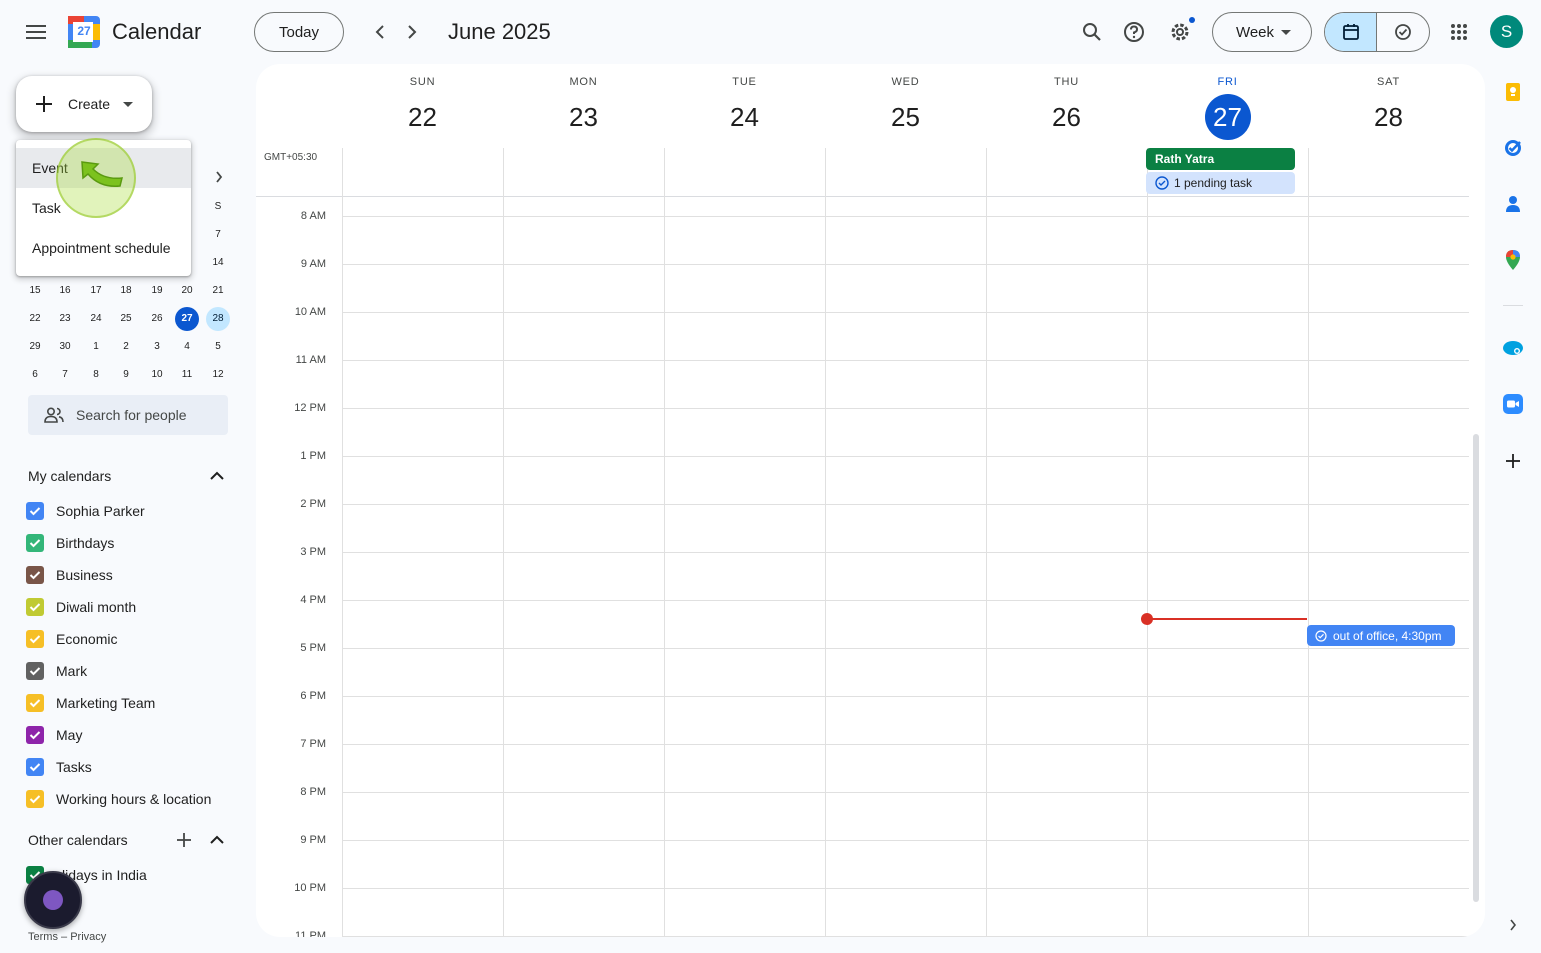 The height and width of the screenshot is (953, 1541). What do you see at coordinates (1513, 348) in the screenshot?
I see `salesforce-icon` at bounding box center [1513, 348].